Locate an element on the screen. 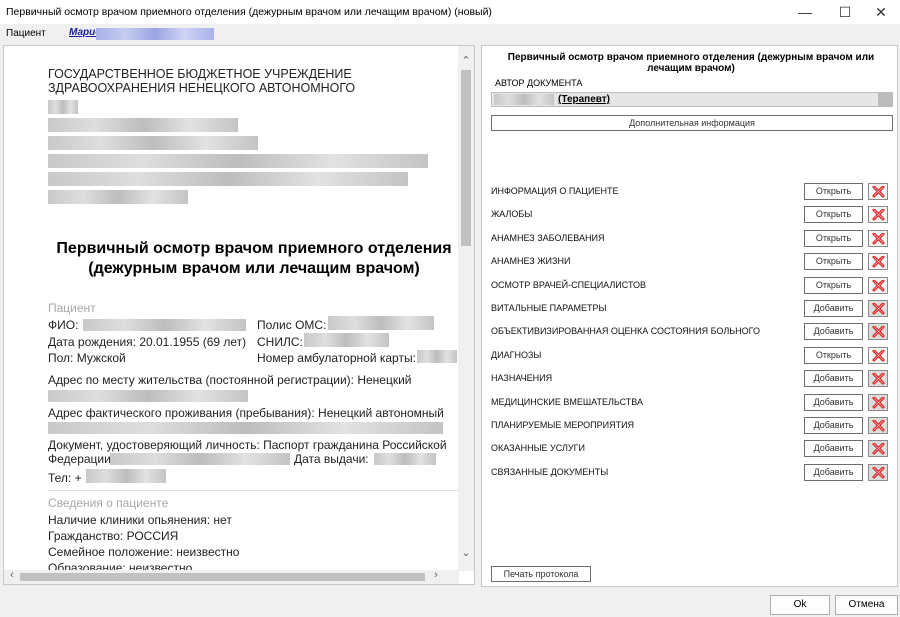 The height and width of the screenshot is (617, 900). info-section-heading: Сведения о пациенте is located at coordinates (108, 503).